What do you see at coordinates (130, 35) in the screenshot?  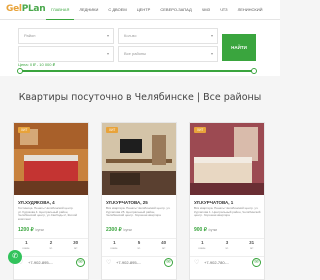 I see `rooms-select-label: Кол-во` at bounding box center [130, 35].